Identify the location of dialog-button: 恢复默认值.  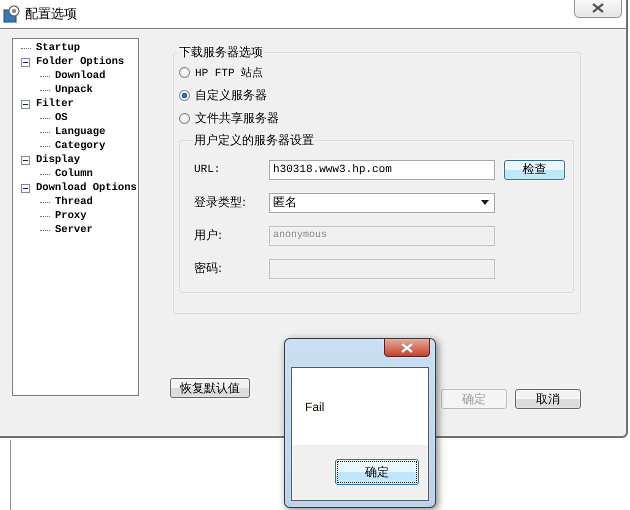
(210, 388).